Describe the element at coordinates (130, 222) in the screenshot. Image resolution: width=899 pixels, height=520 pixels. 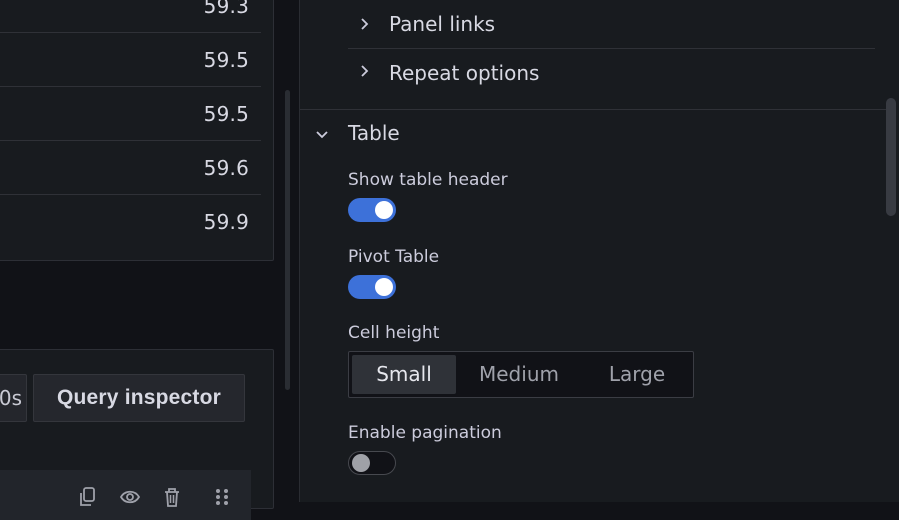
I see `table-row: 59.9` at that location.